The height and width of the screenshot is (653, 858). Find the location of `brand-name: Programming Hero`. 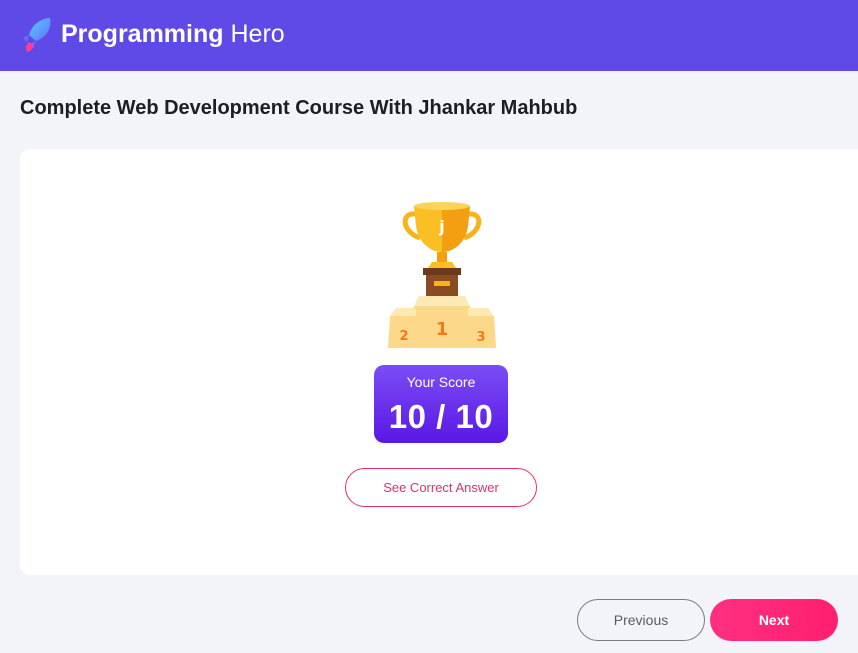

brand-name: Programming Hero is located at coordinates (173, 34).